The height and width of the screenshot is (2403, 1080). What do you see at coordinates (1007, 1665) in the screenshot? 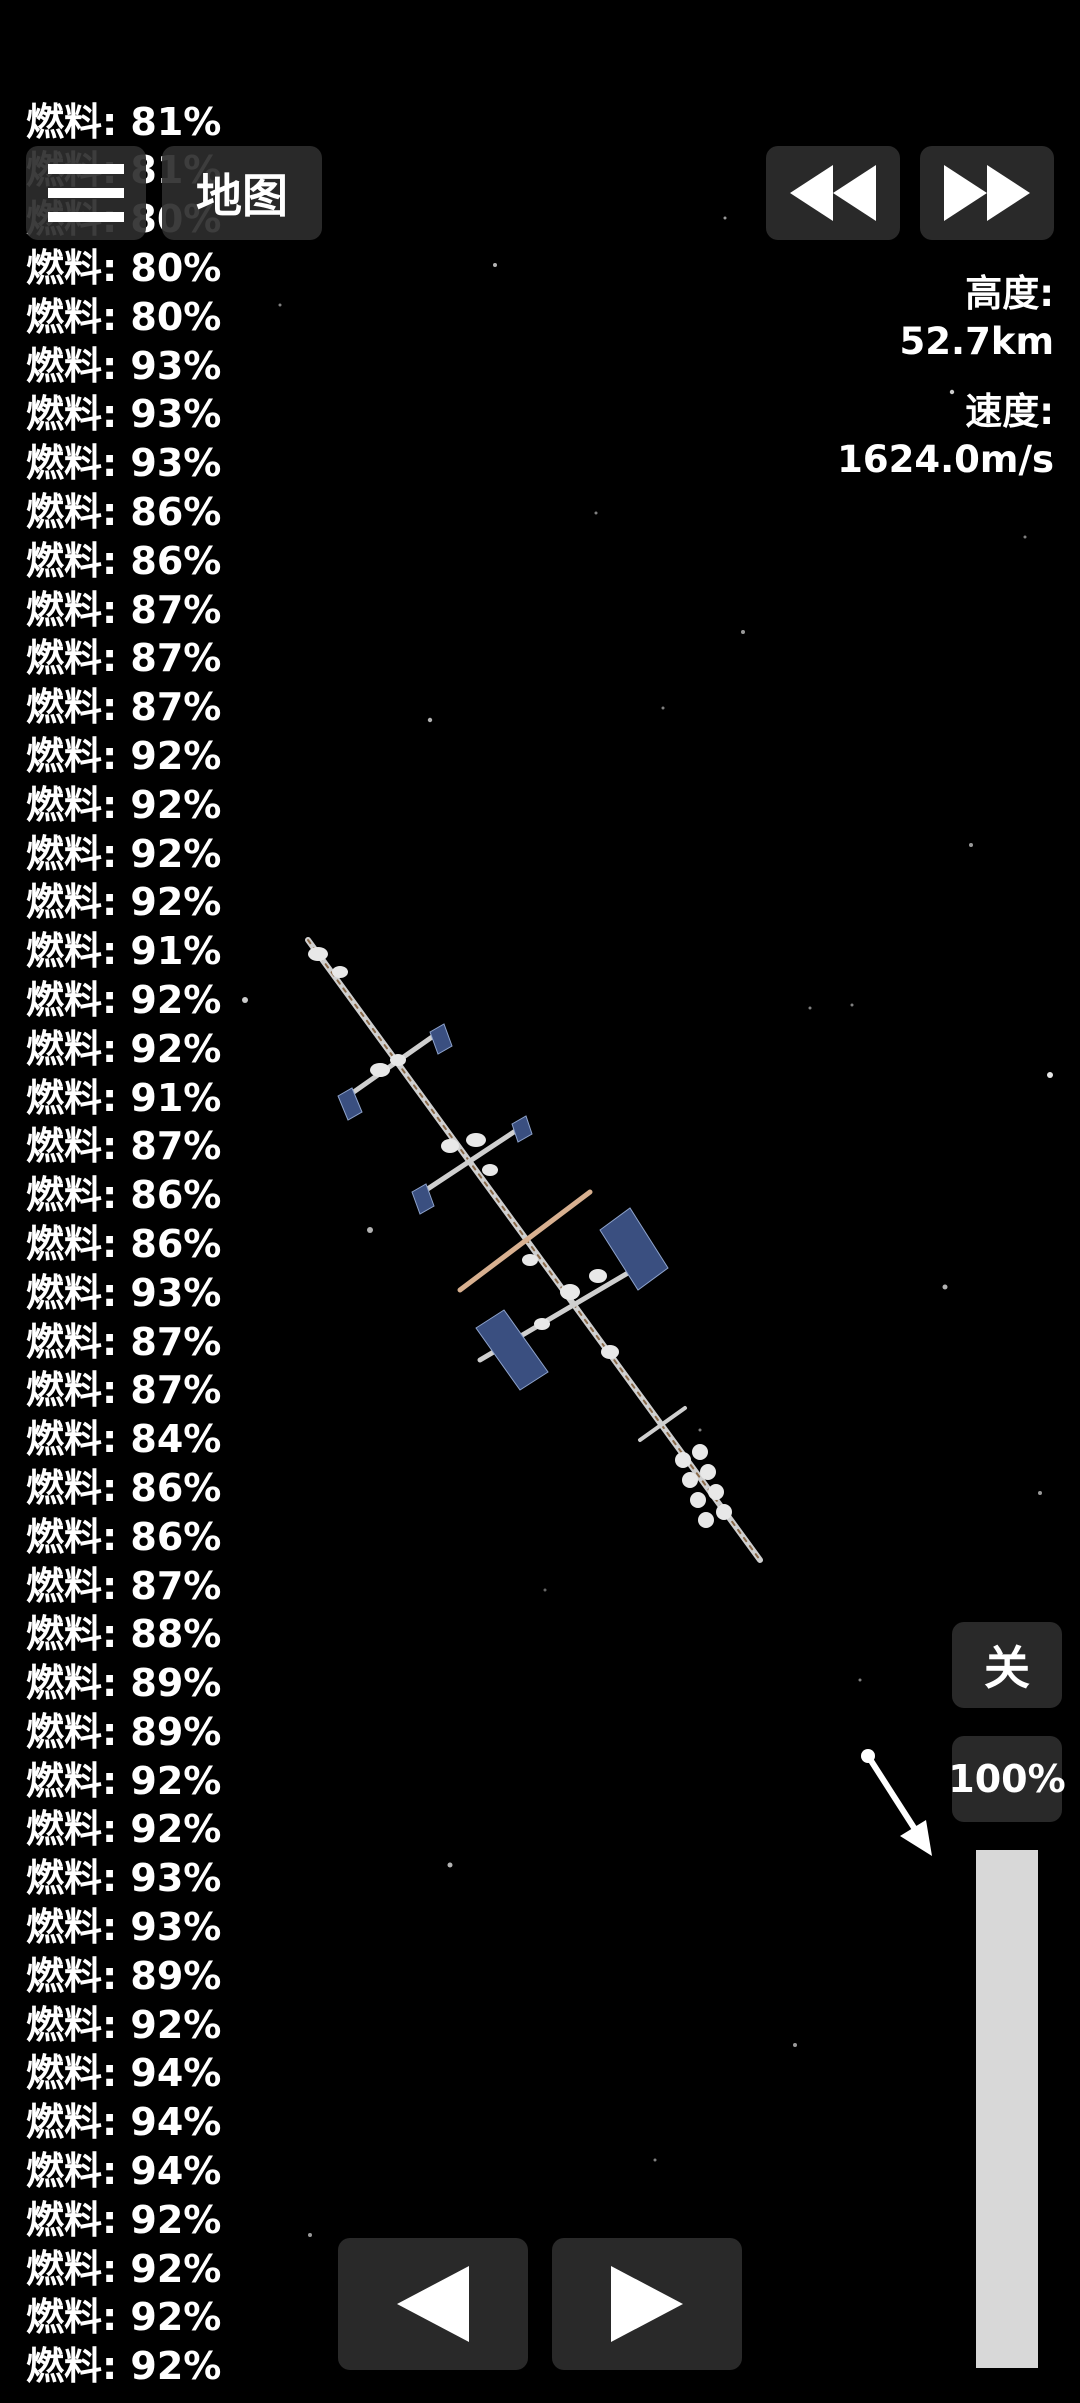
I see `engine-toggle-button: 关` at bounding box center [1007, 1665].